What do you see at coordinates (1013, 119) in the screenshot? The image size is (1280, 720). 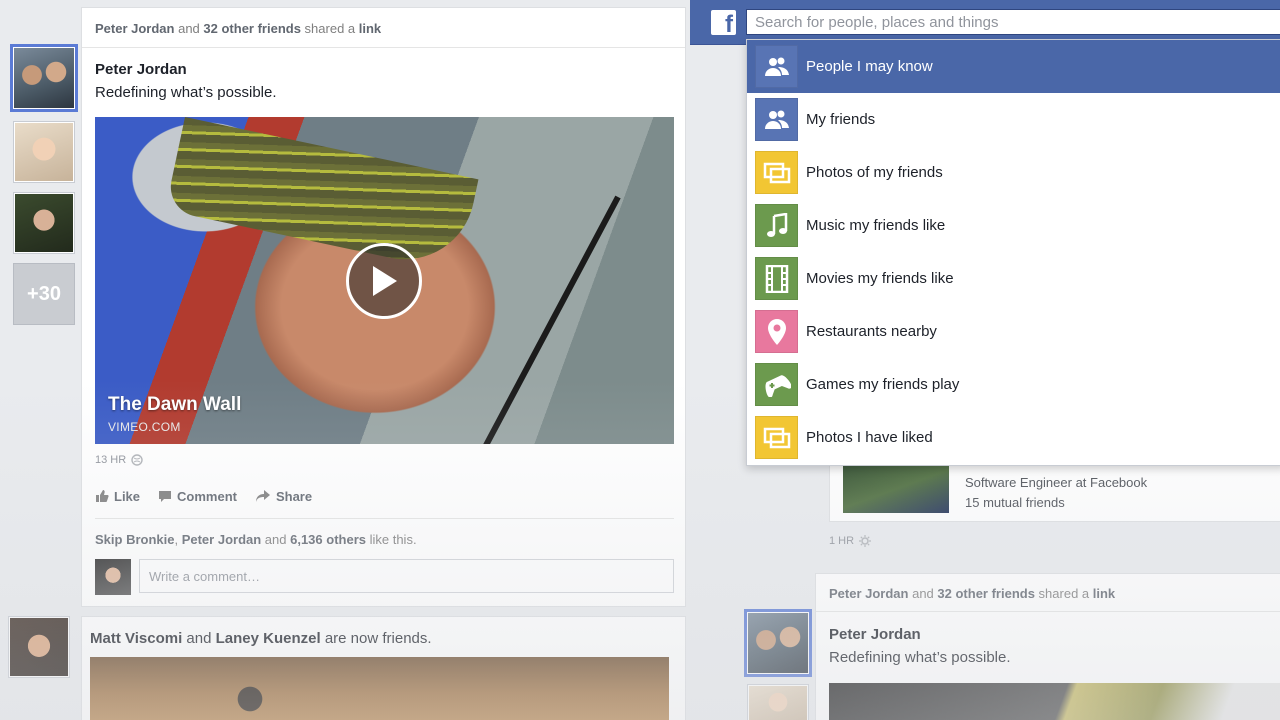 I see `suggestion-item: My friends` at bounding box center [1013, 119].